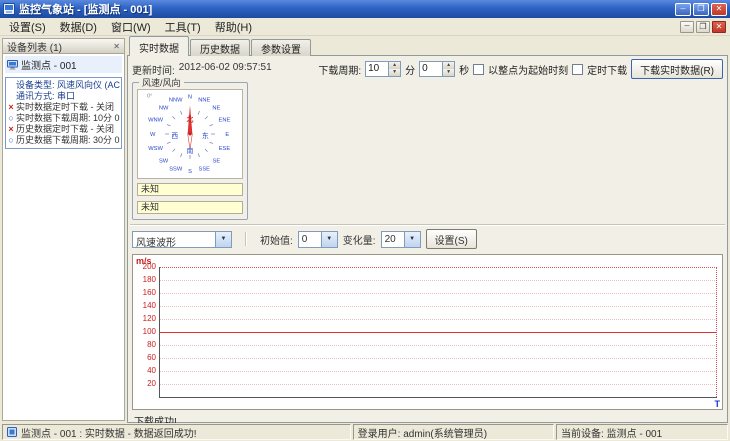  What do you see at coordinates (155, 149) in the screenshot?
I see `compass-dir-label: WSW` at bounding box center [155, 149].